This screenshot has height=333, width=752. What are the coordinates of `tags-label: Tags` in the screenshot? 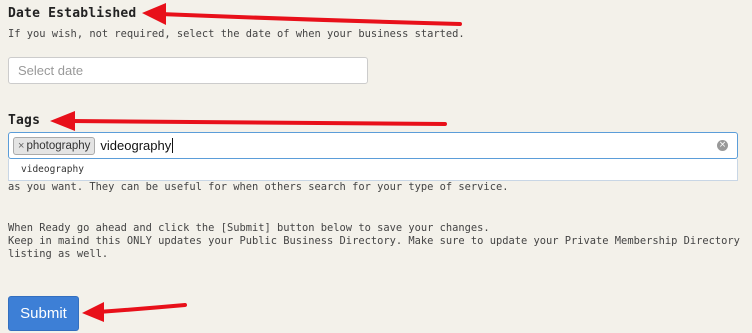 It's located at (24, 120).